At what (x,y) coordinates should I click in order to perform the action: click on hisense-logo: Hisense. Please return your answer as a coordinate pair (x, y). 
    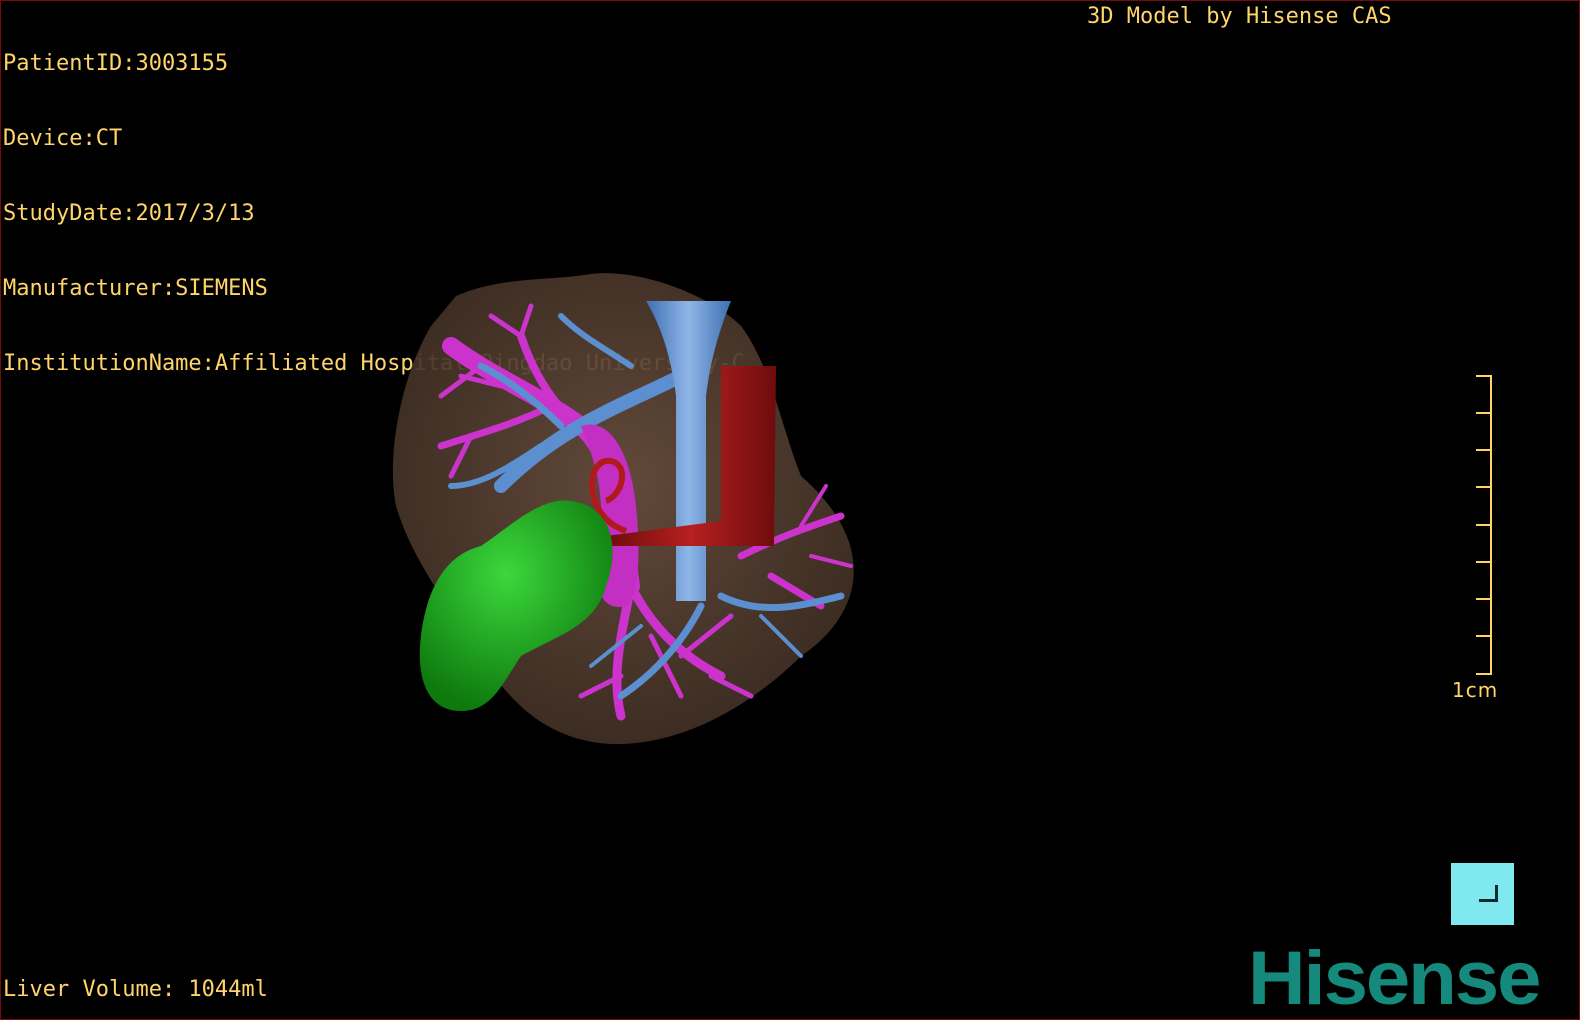
    Looking at the image, I should click on (1394, 978).